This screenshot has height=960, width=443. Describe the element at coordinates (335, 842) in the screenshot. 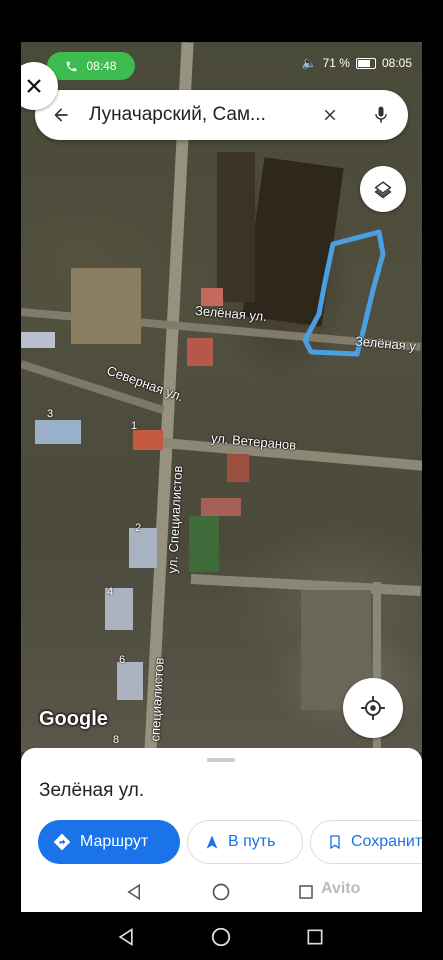

I see `bookmark-icon` at that location.